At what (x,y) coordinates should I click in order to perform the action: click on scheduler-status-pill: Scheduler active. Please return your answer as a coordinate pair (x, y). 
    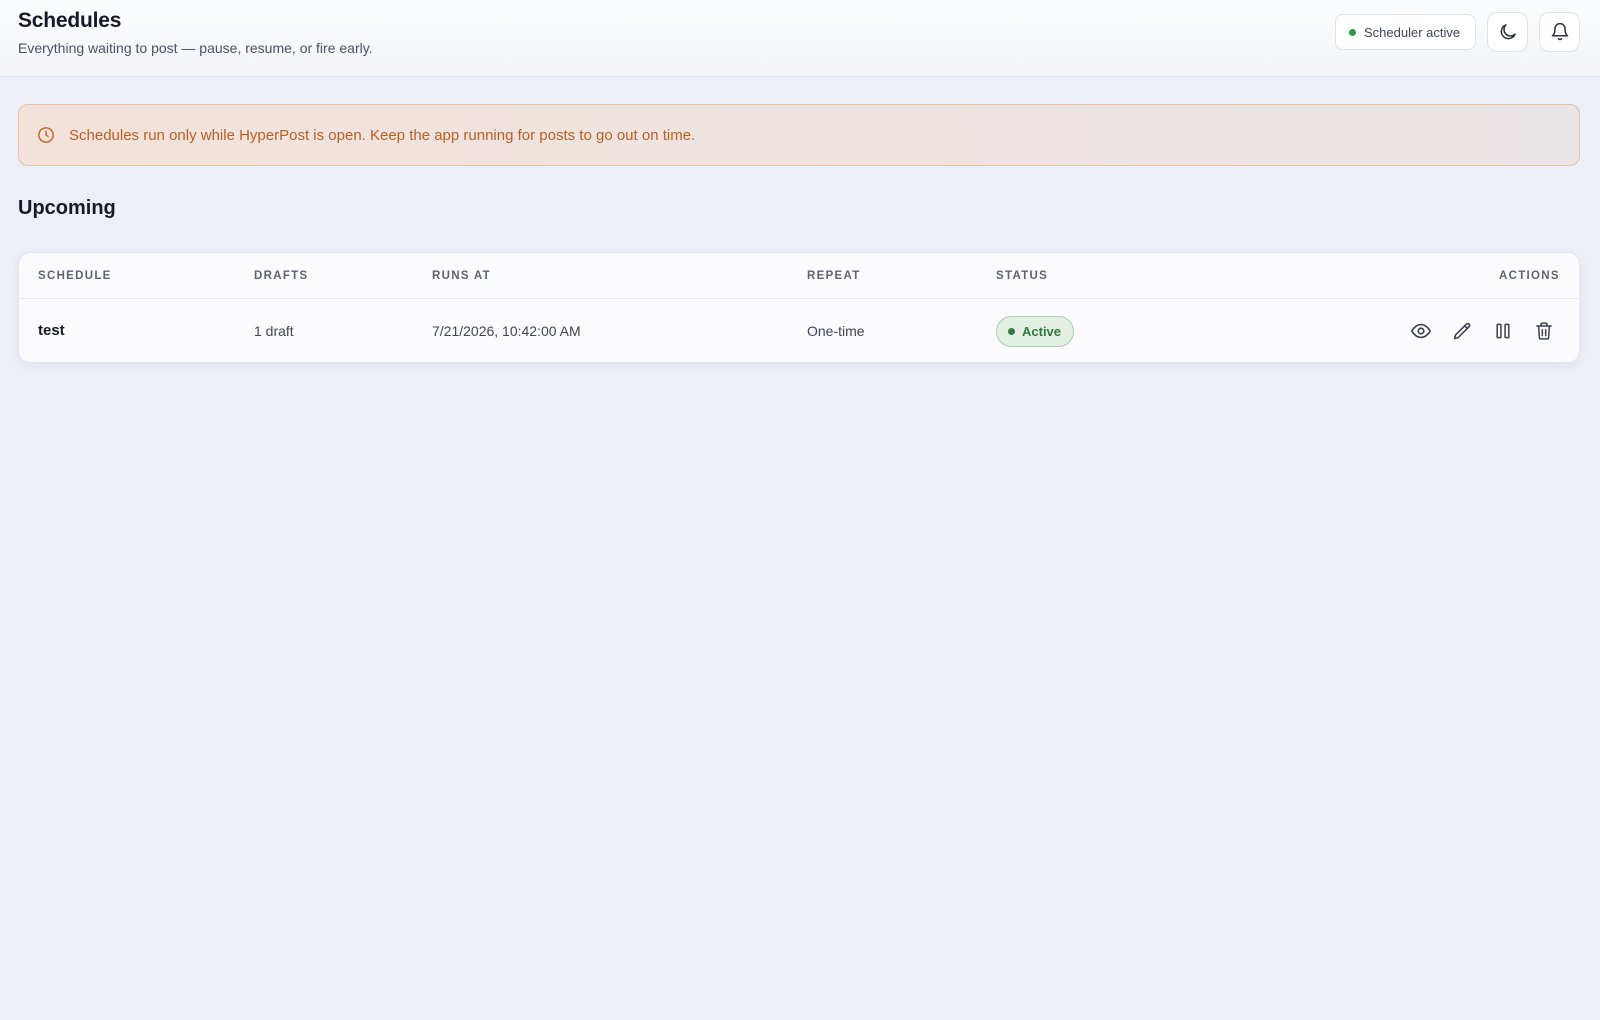
    Looking at the image, I should click on (1405, 32).